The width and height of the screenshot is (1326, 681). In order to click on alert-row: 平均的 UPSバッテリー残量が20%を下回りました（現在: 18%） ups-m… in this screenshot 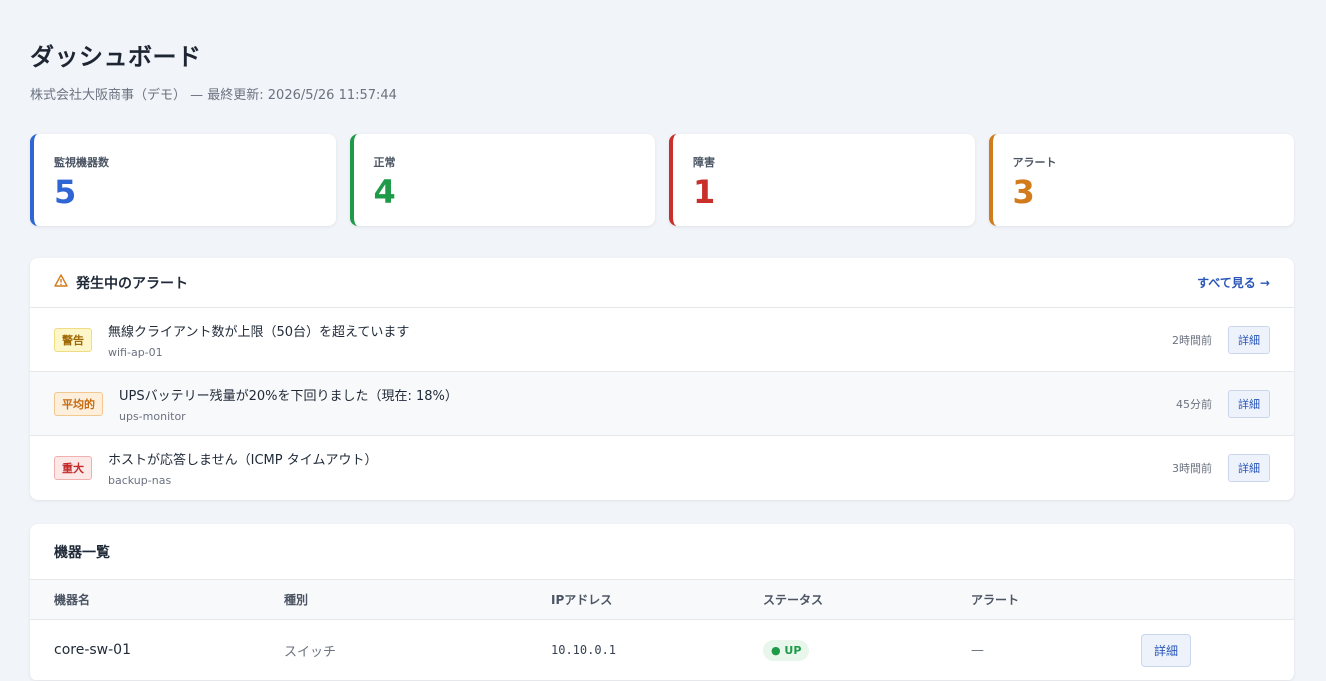, I will do `click(662, 404)`.